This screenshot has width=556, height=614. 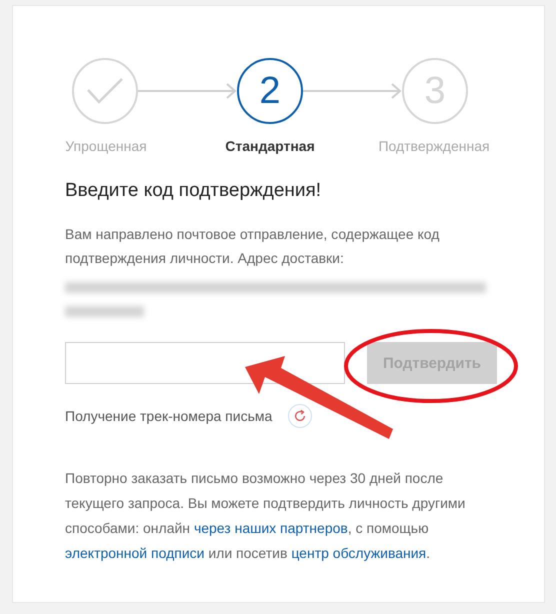 What do you see at coordinates (134, 553) in the screenshot?
I see `link: электронной подписи` at bounding box center [134, 553].